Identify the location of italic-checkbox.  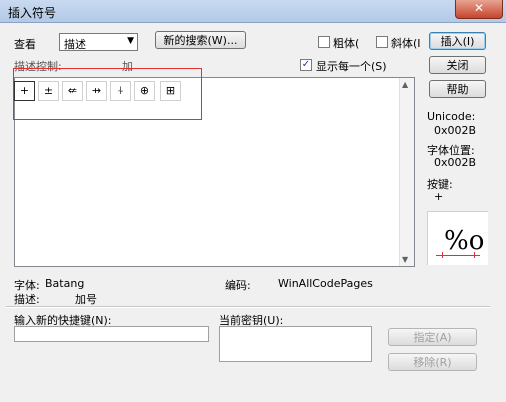
(382, 42).